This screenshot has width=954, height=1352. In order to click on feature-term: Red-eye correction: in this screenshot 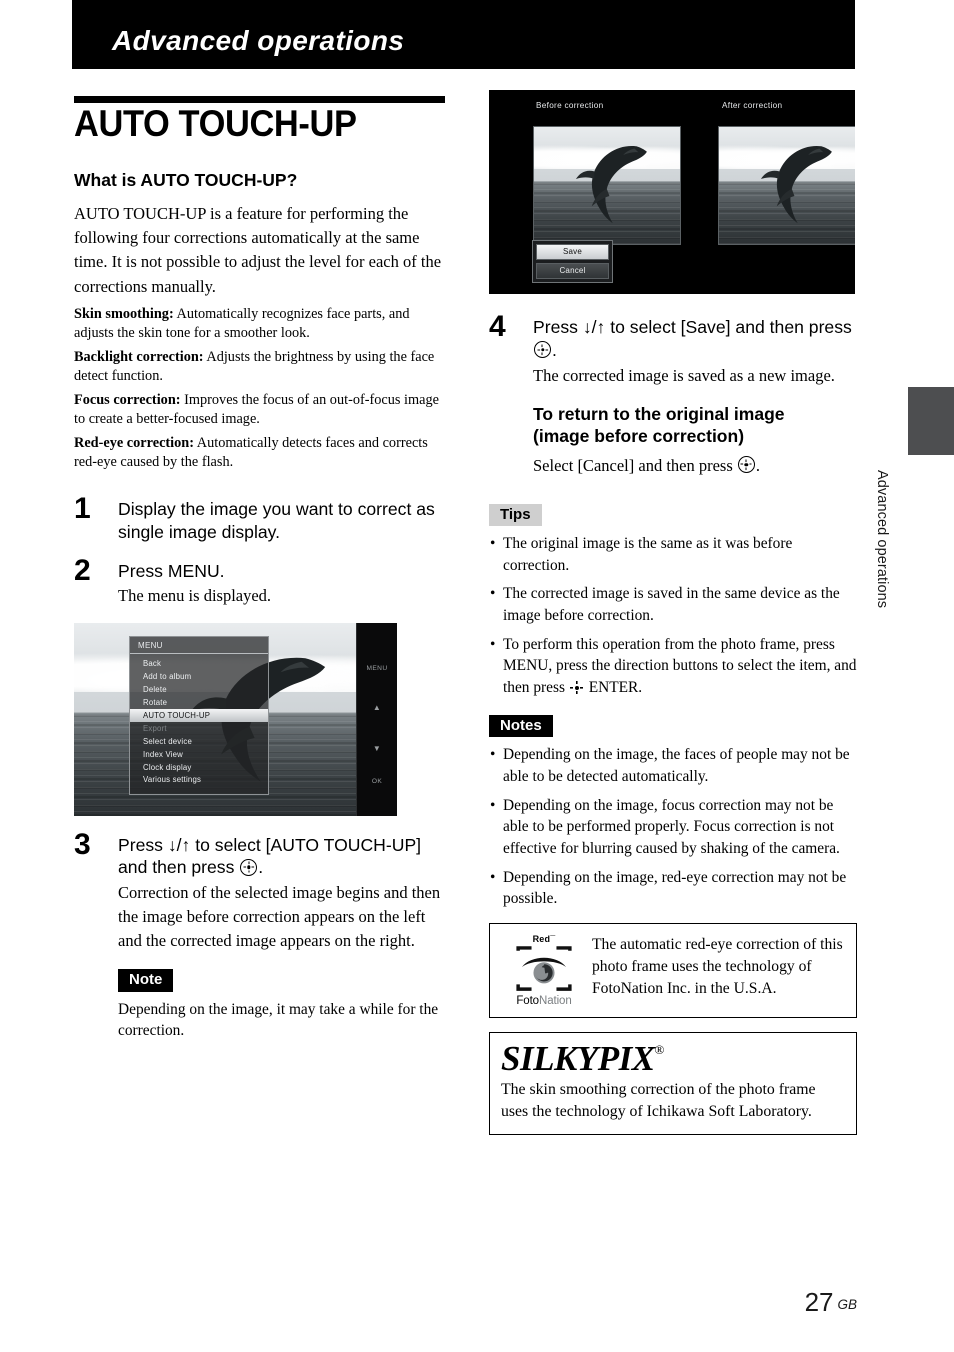, I will do `click(134, 442)`.